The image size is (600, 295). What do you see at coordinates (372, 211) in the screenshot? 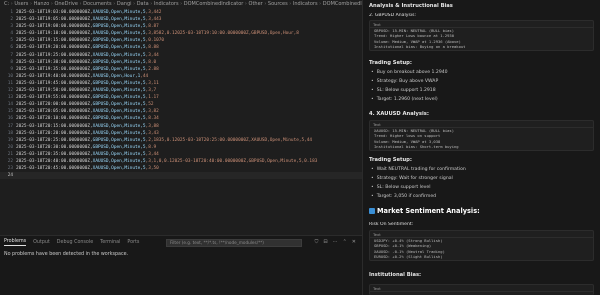
I see `chart-icon` at bounding box center [372, 211].